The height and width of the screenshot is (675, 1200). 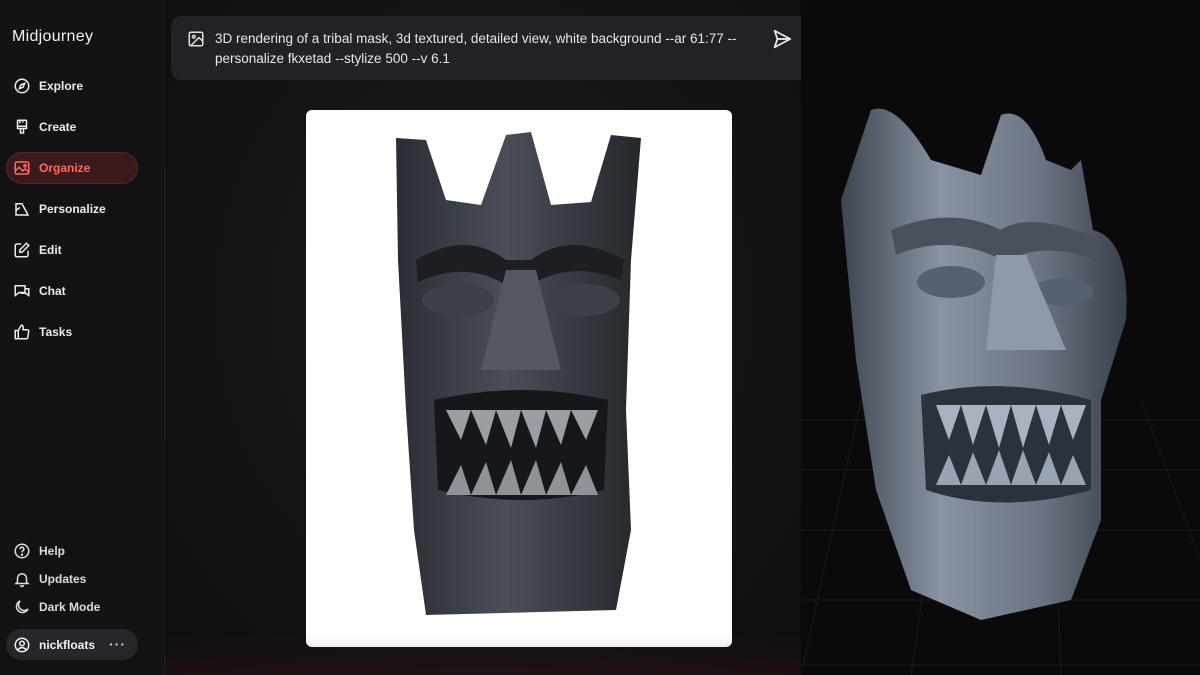 What do you see at coordinates (22, 580) in the screenshot?
I see `bell-icon` at bounding box center [22, 580].